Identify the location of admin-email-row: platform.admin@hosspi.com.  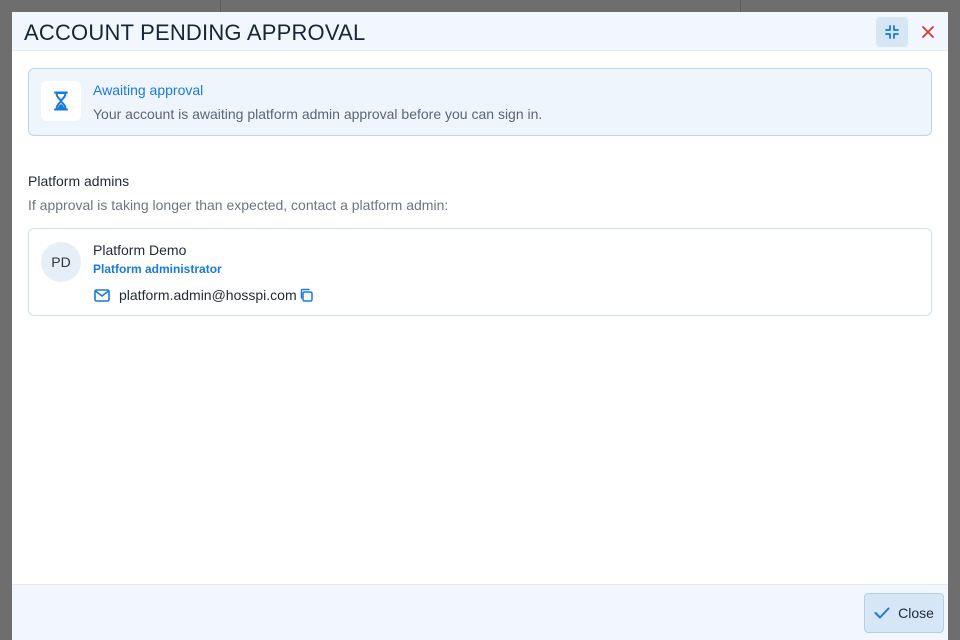
(203, 295).